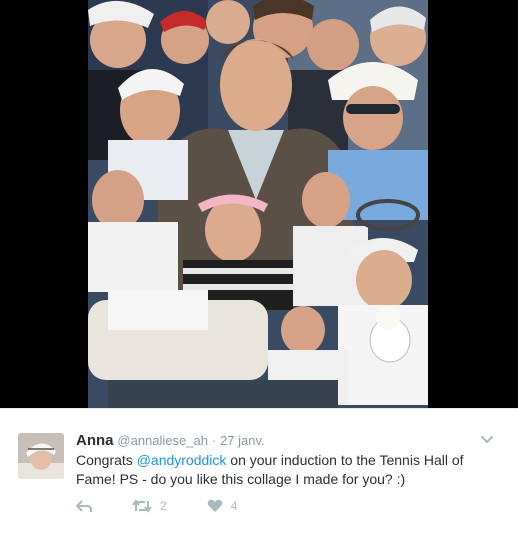 Image resolution: width=518 pixels, height=533 pixels. Describe the element at coordinates (242, 440) in the screenshot. I see `tweet-date: 27 janv.` at that location.